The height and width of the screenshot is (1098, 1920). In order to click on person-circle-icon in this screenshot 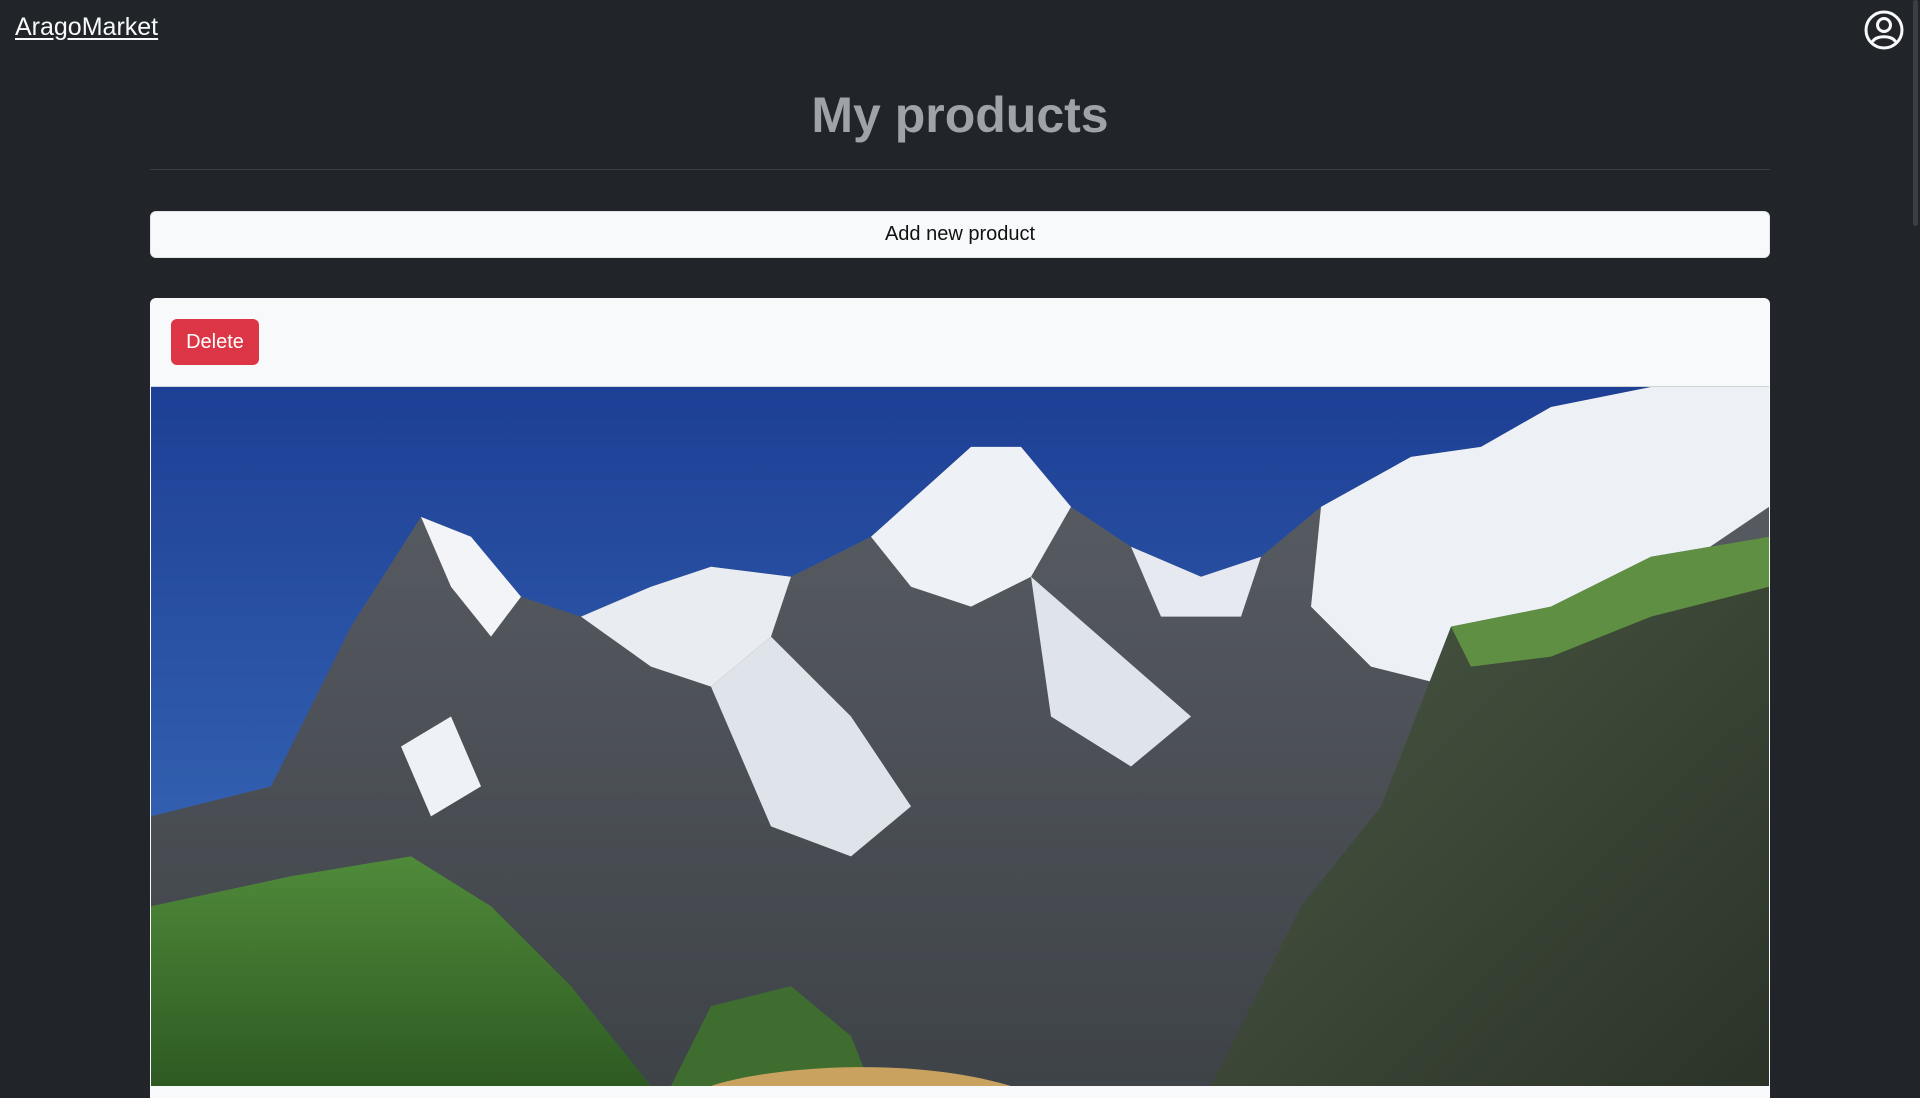, I will do `click(1884, 30)`.